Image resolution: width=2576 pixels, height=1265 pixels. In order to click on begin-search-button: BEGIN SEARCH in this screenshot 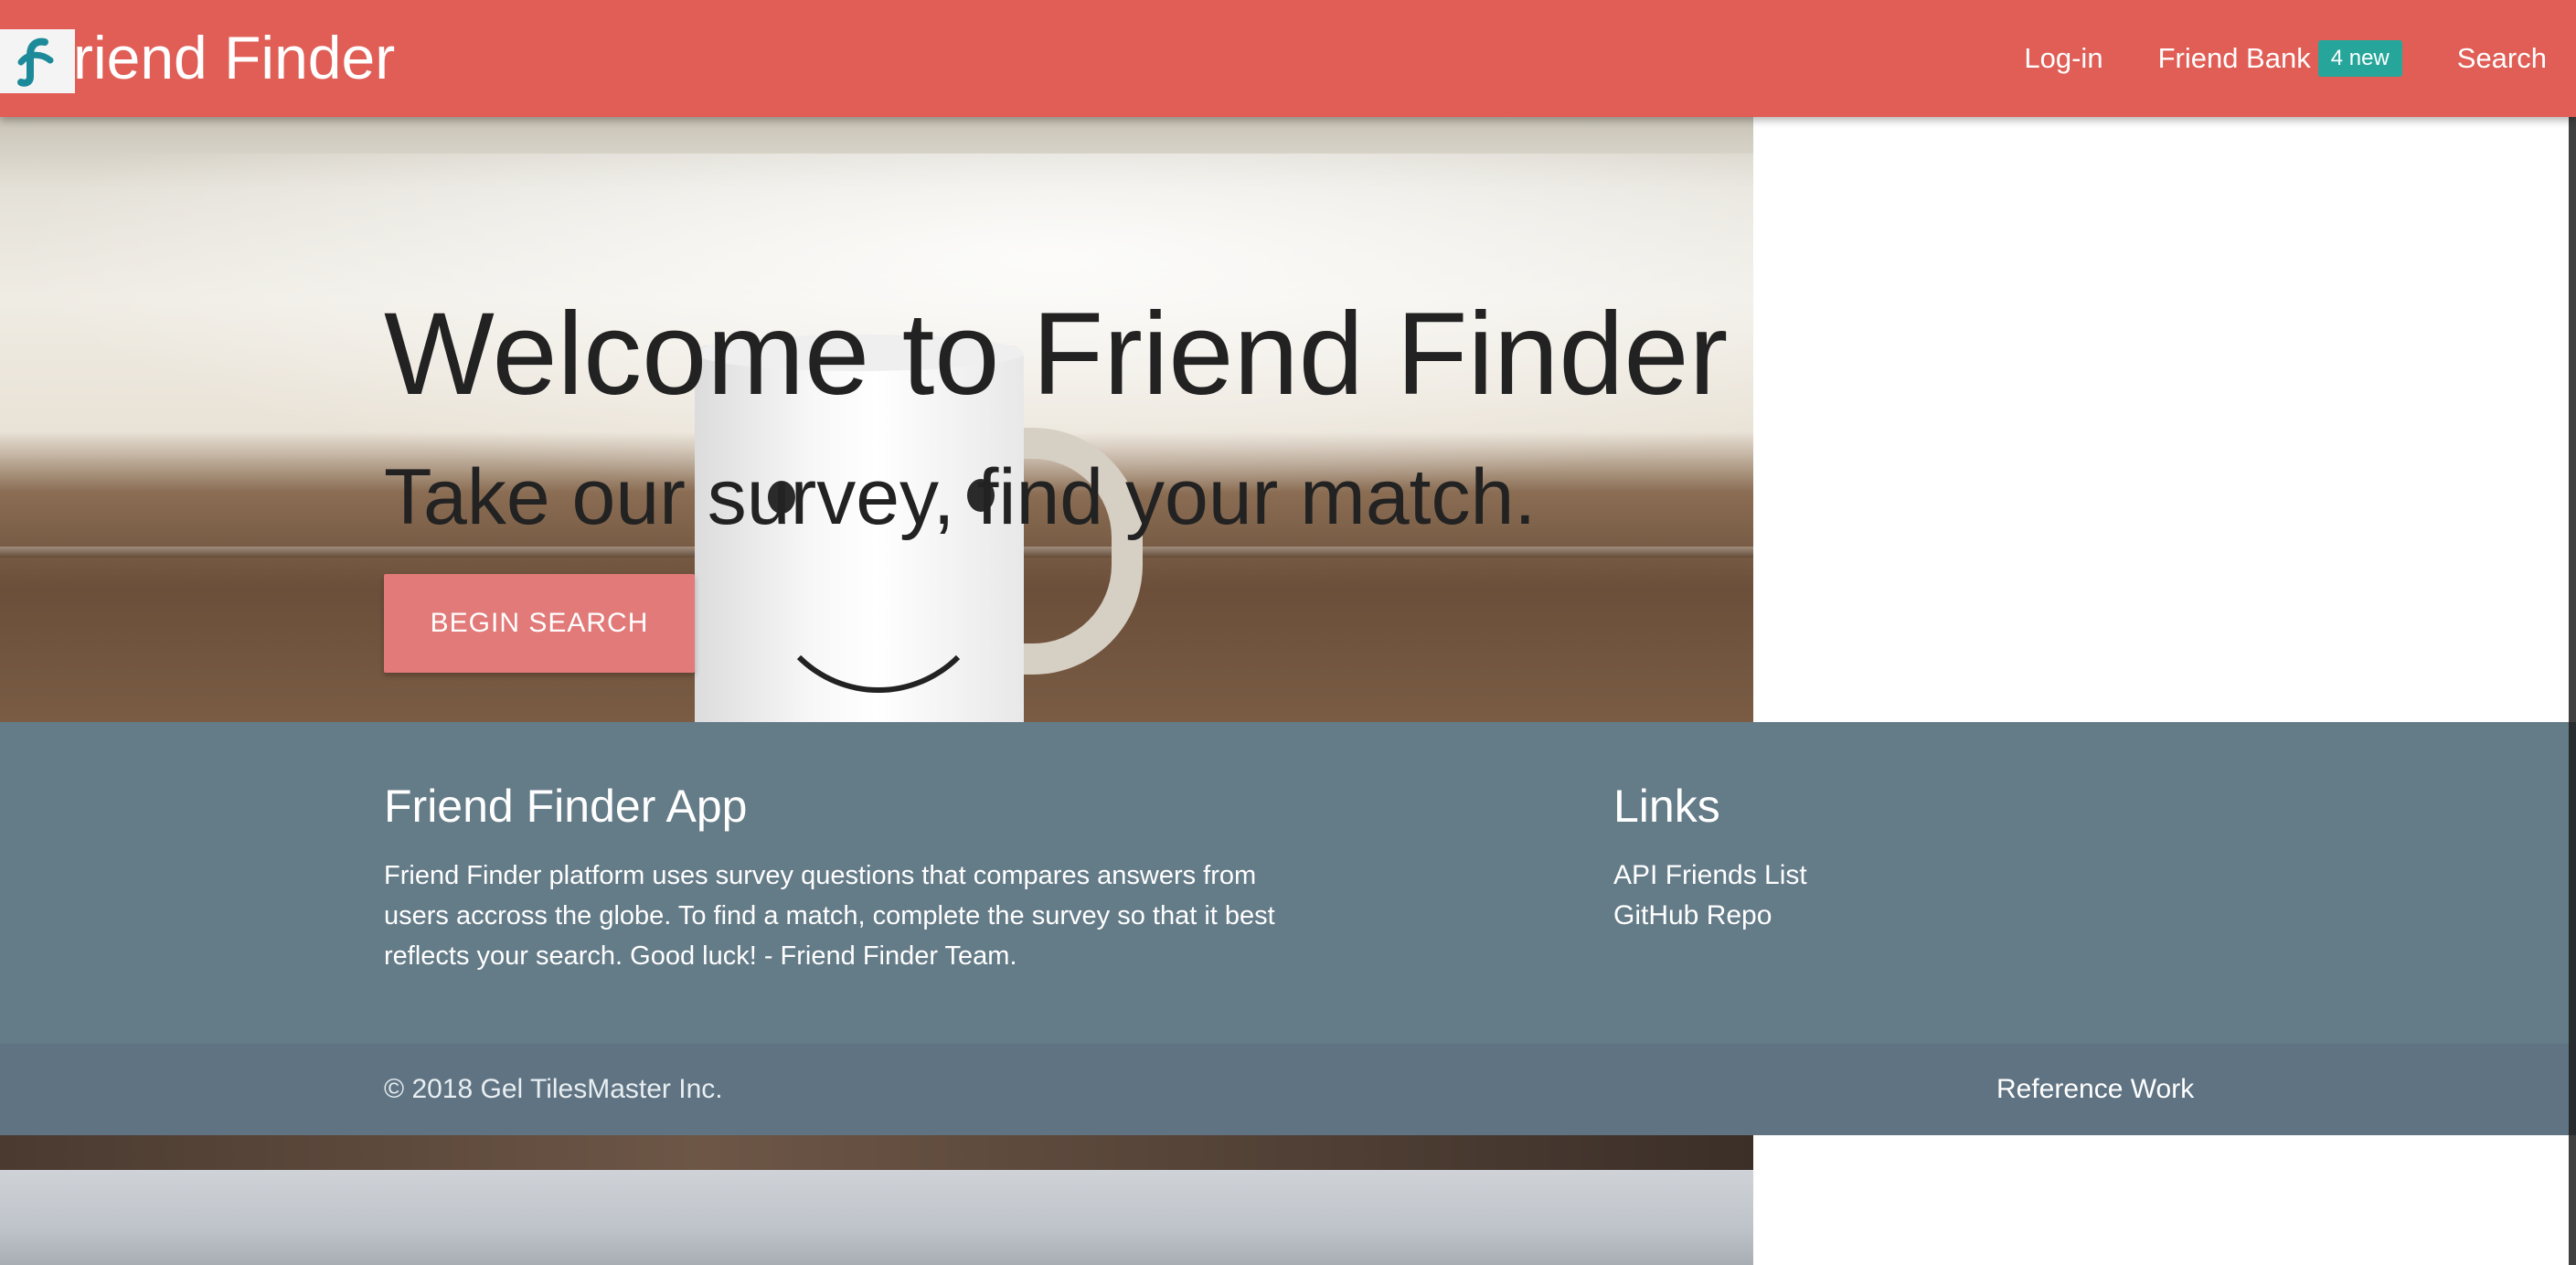, I will do `click(539, 623)`.